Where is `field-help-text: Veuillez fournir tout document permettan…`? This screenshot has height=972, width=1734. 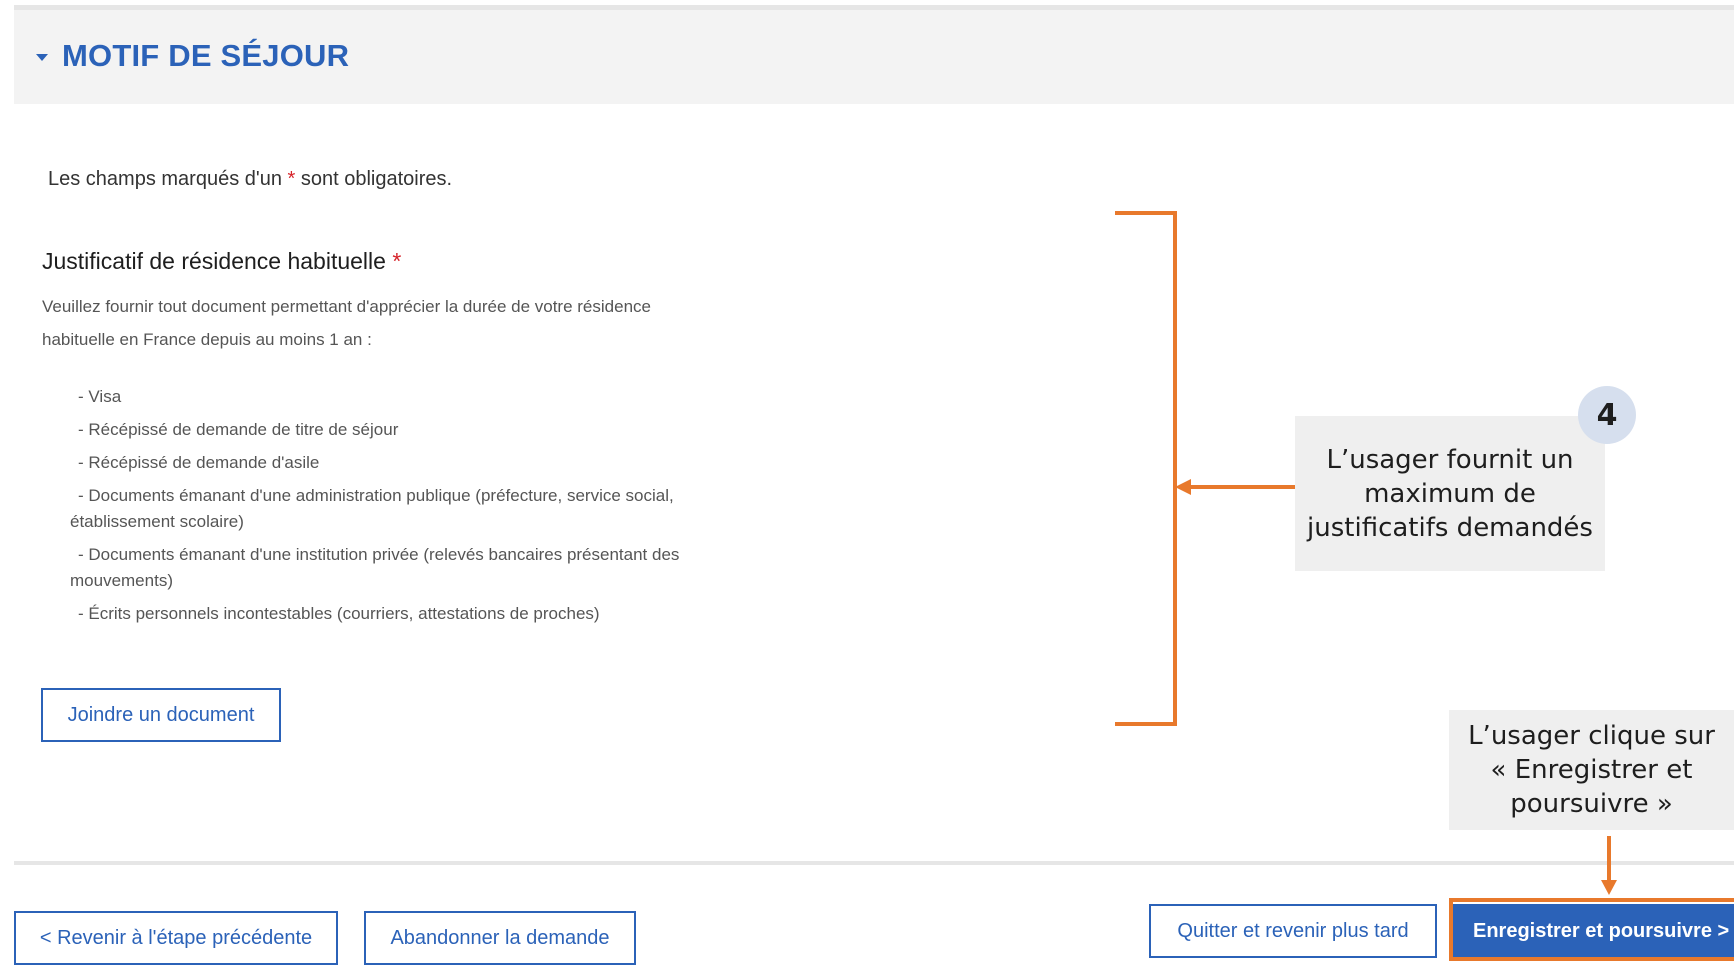 field-help-text: Veuillez fournir tout document permettan… is located at coordinates (346, 323).